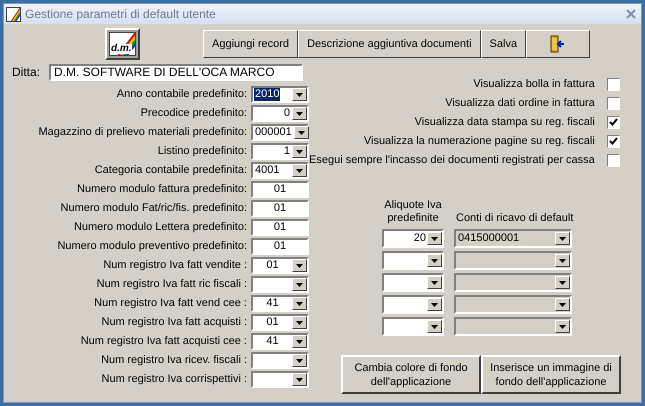 This screenshot has height=406, width=645. I want to click on field-value: 41, so click(272, 303).